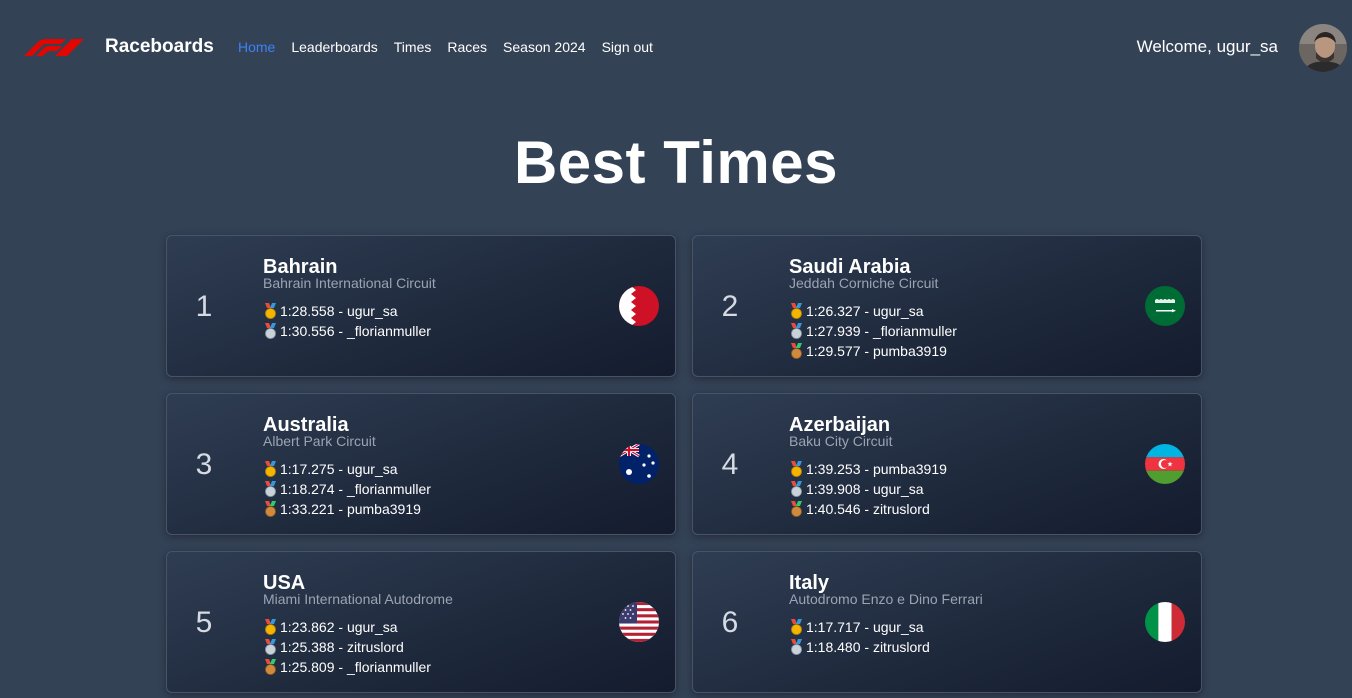  I want to click on time-entry: 1:17.717 - ugur_sa, so click(860, 627).